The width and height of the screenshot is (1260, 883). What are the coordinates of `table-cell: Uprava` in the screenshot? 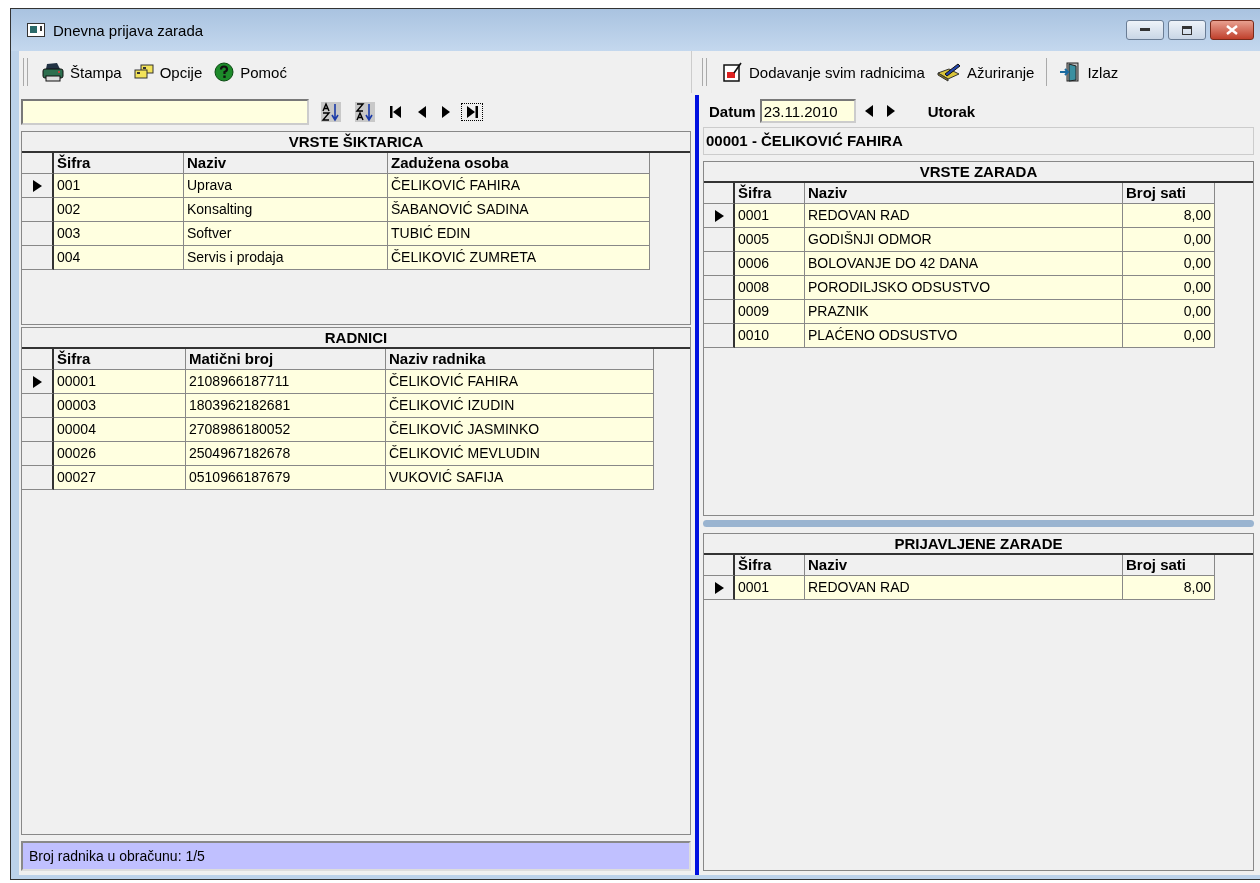 It's located at (286, 186).